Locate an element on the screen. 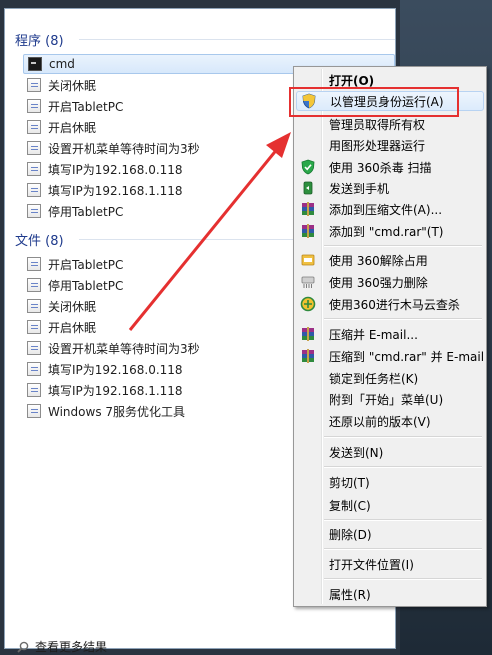  see-more-results-link: 查看更多结果 is located at coordinates (62, 646).